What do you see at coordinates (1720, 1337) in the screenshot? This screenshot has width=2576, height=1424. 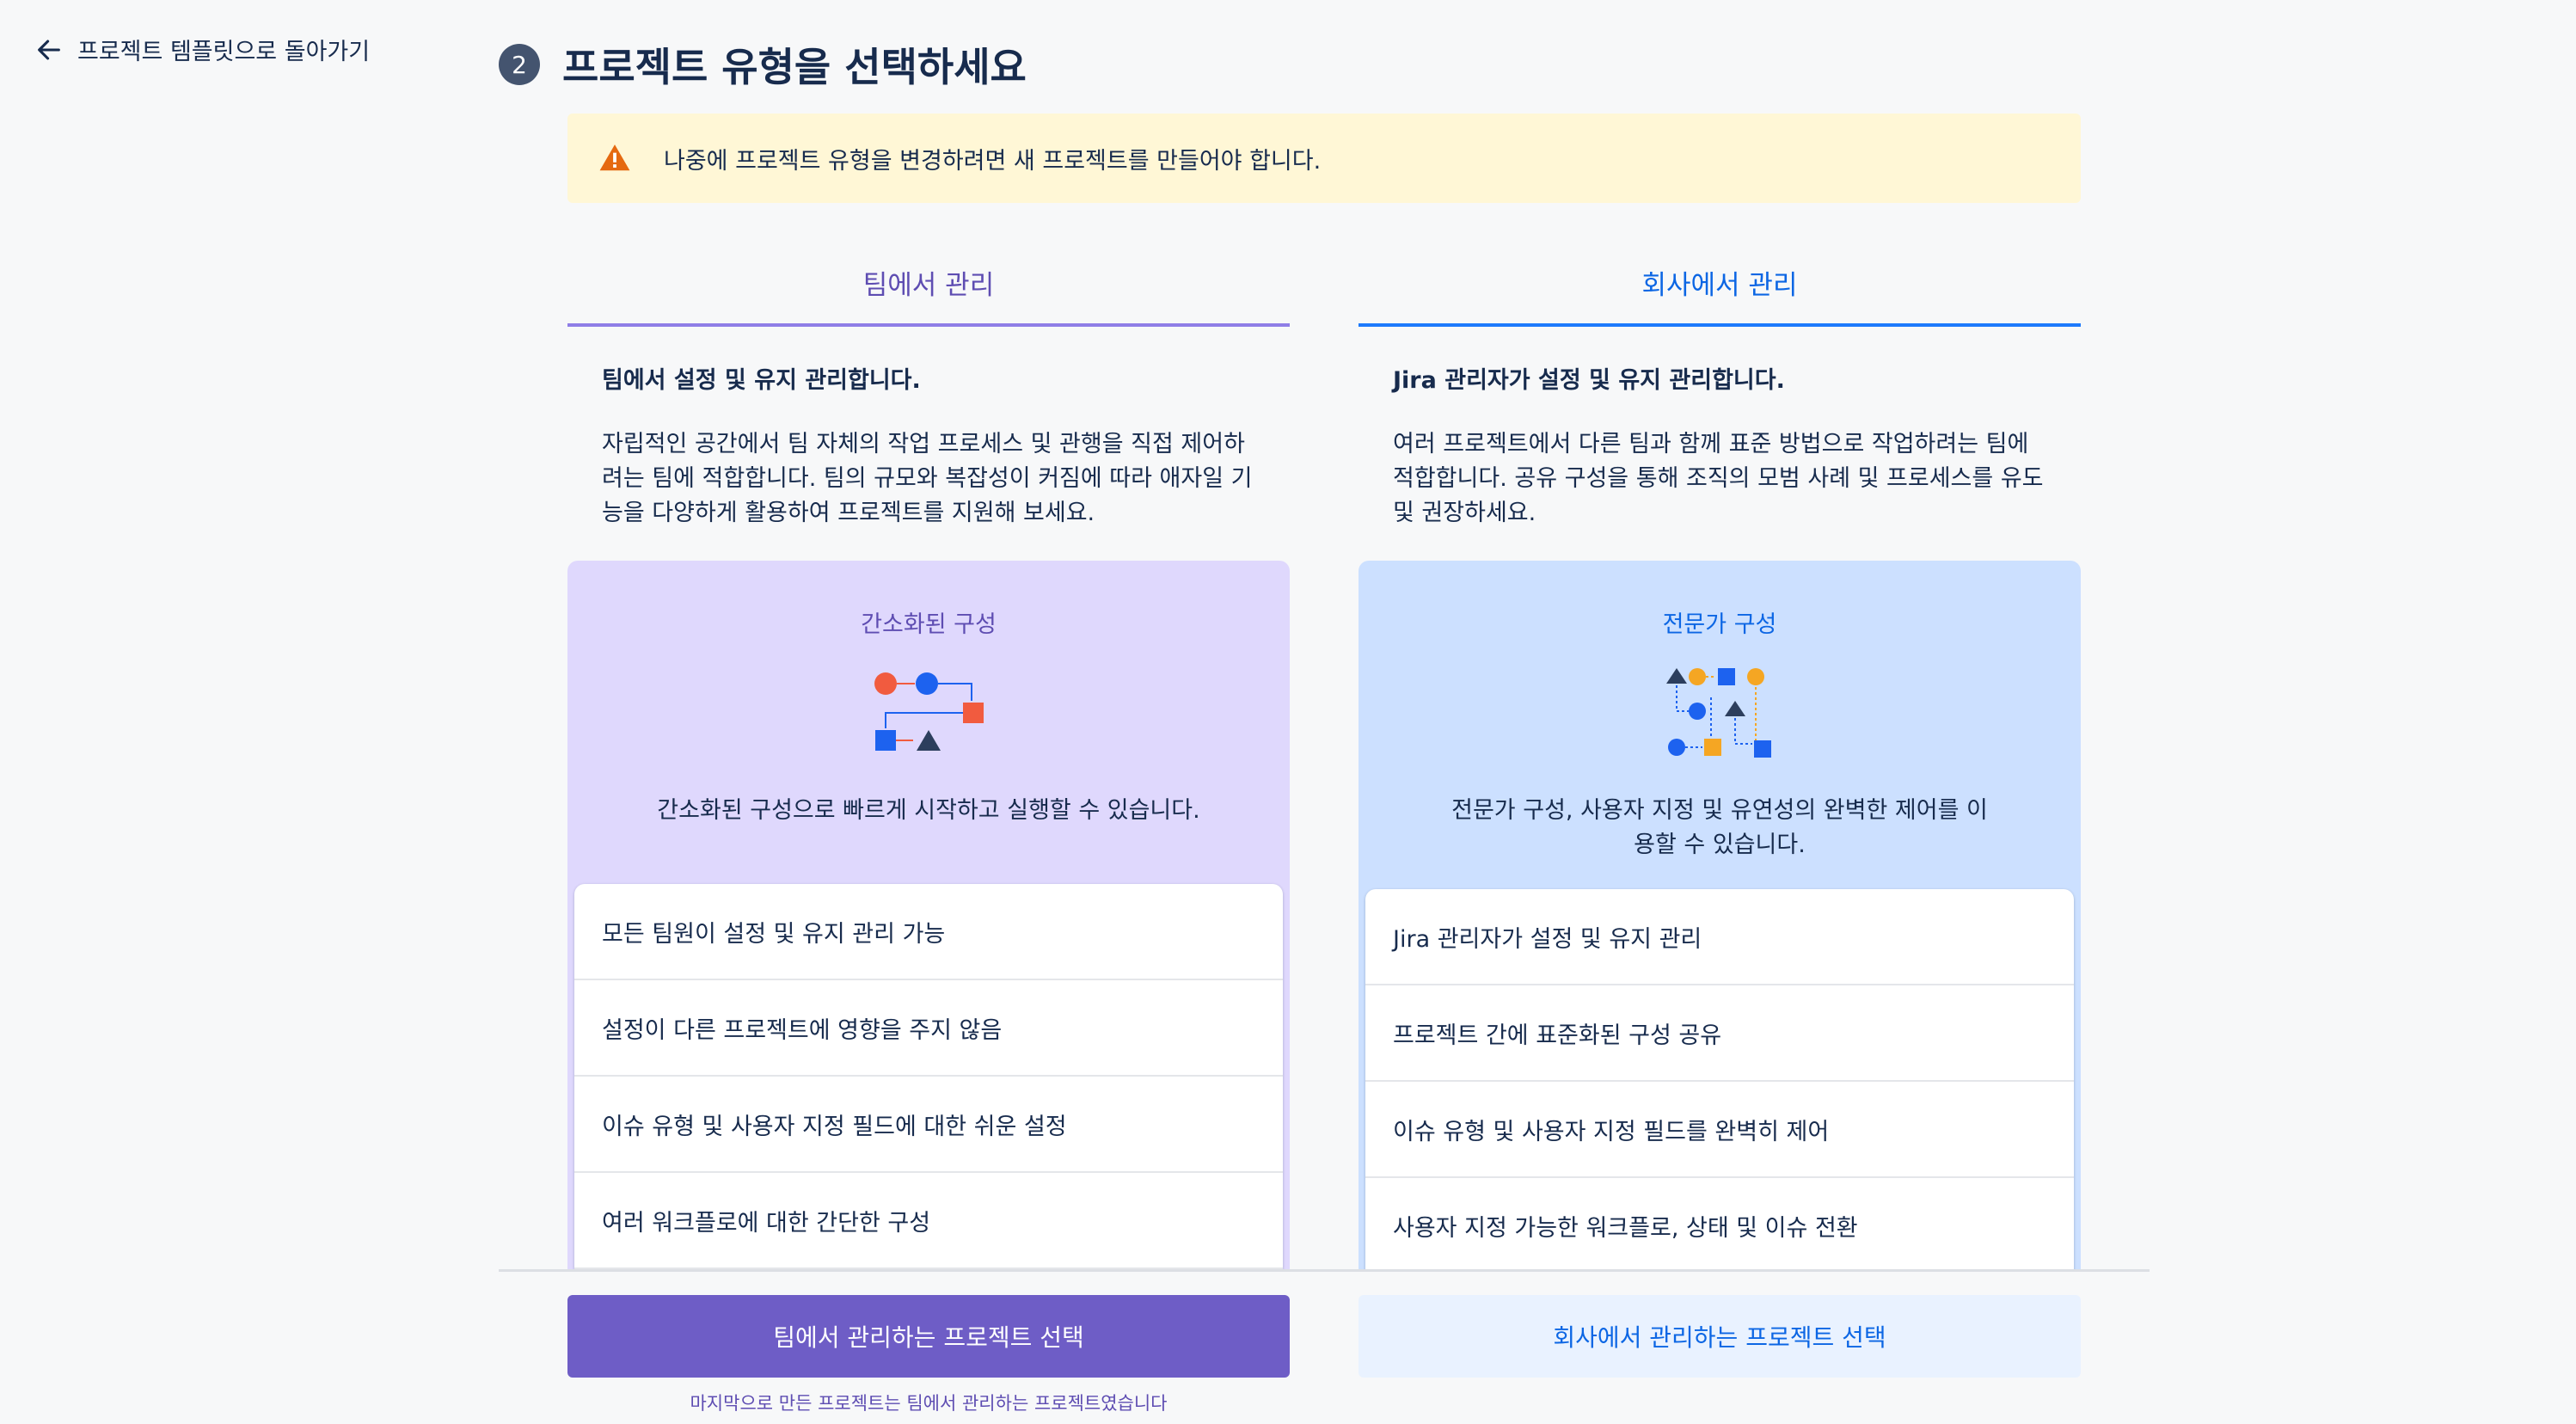 I see `select-company-managed-button: 회사에서 관리하는 프로젝트 선택` at bounding box center [1720, 1337].